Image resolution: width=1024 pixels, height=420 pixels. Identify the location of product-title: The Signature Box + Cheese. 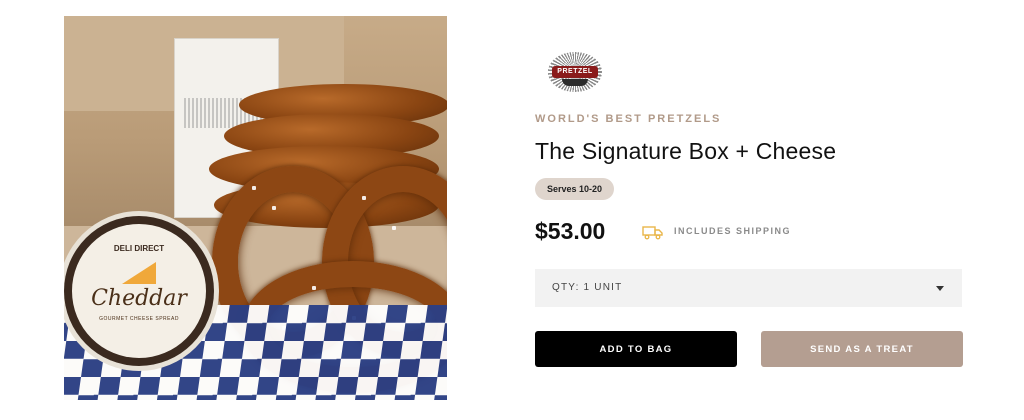
(686, 151).